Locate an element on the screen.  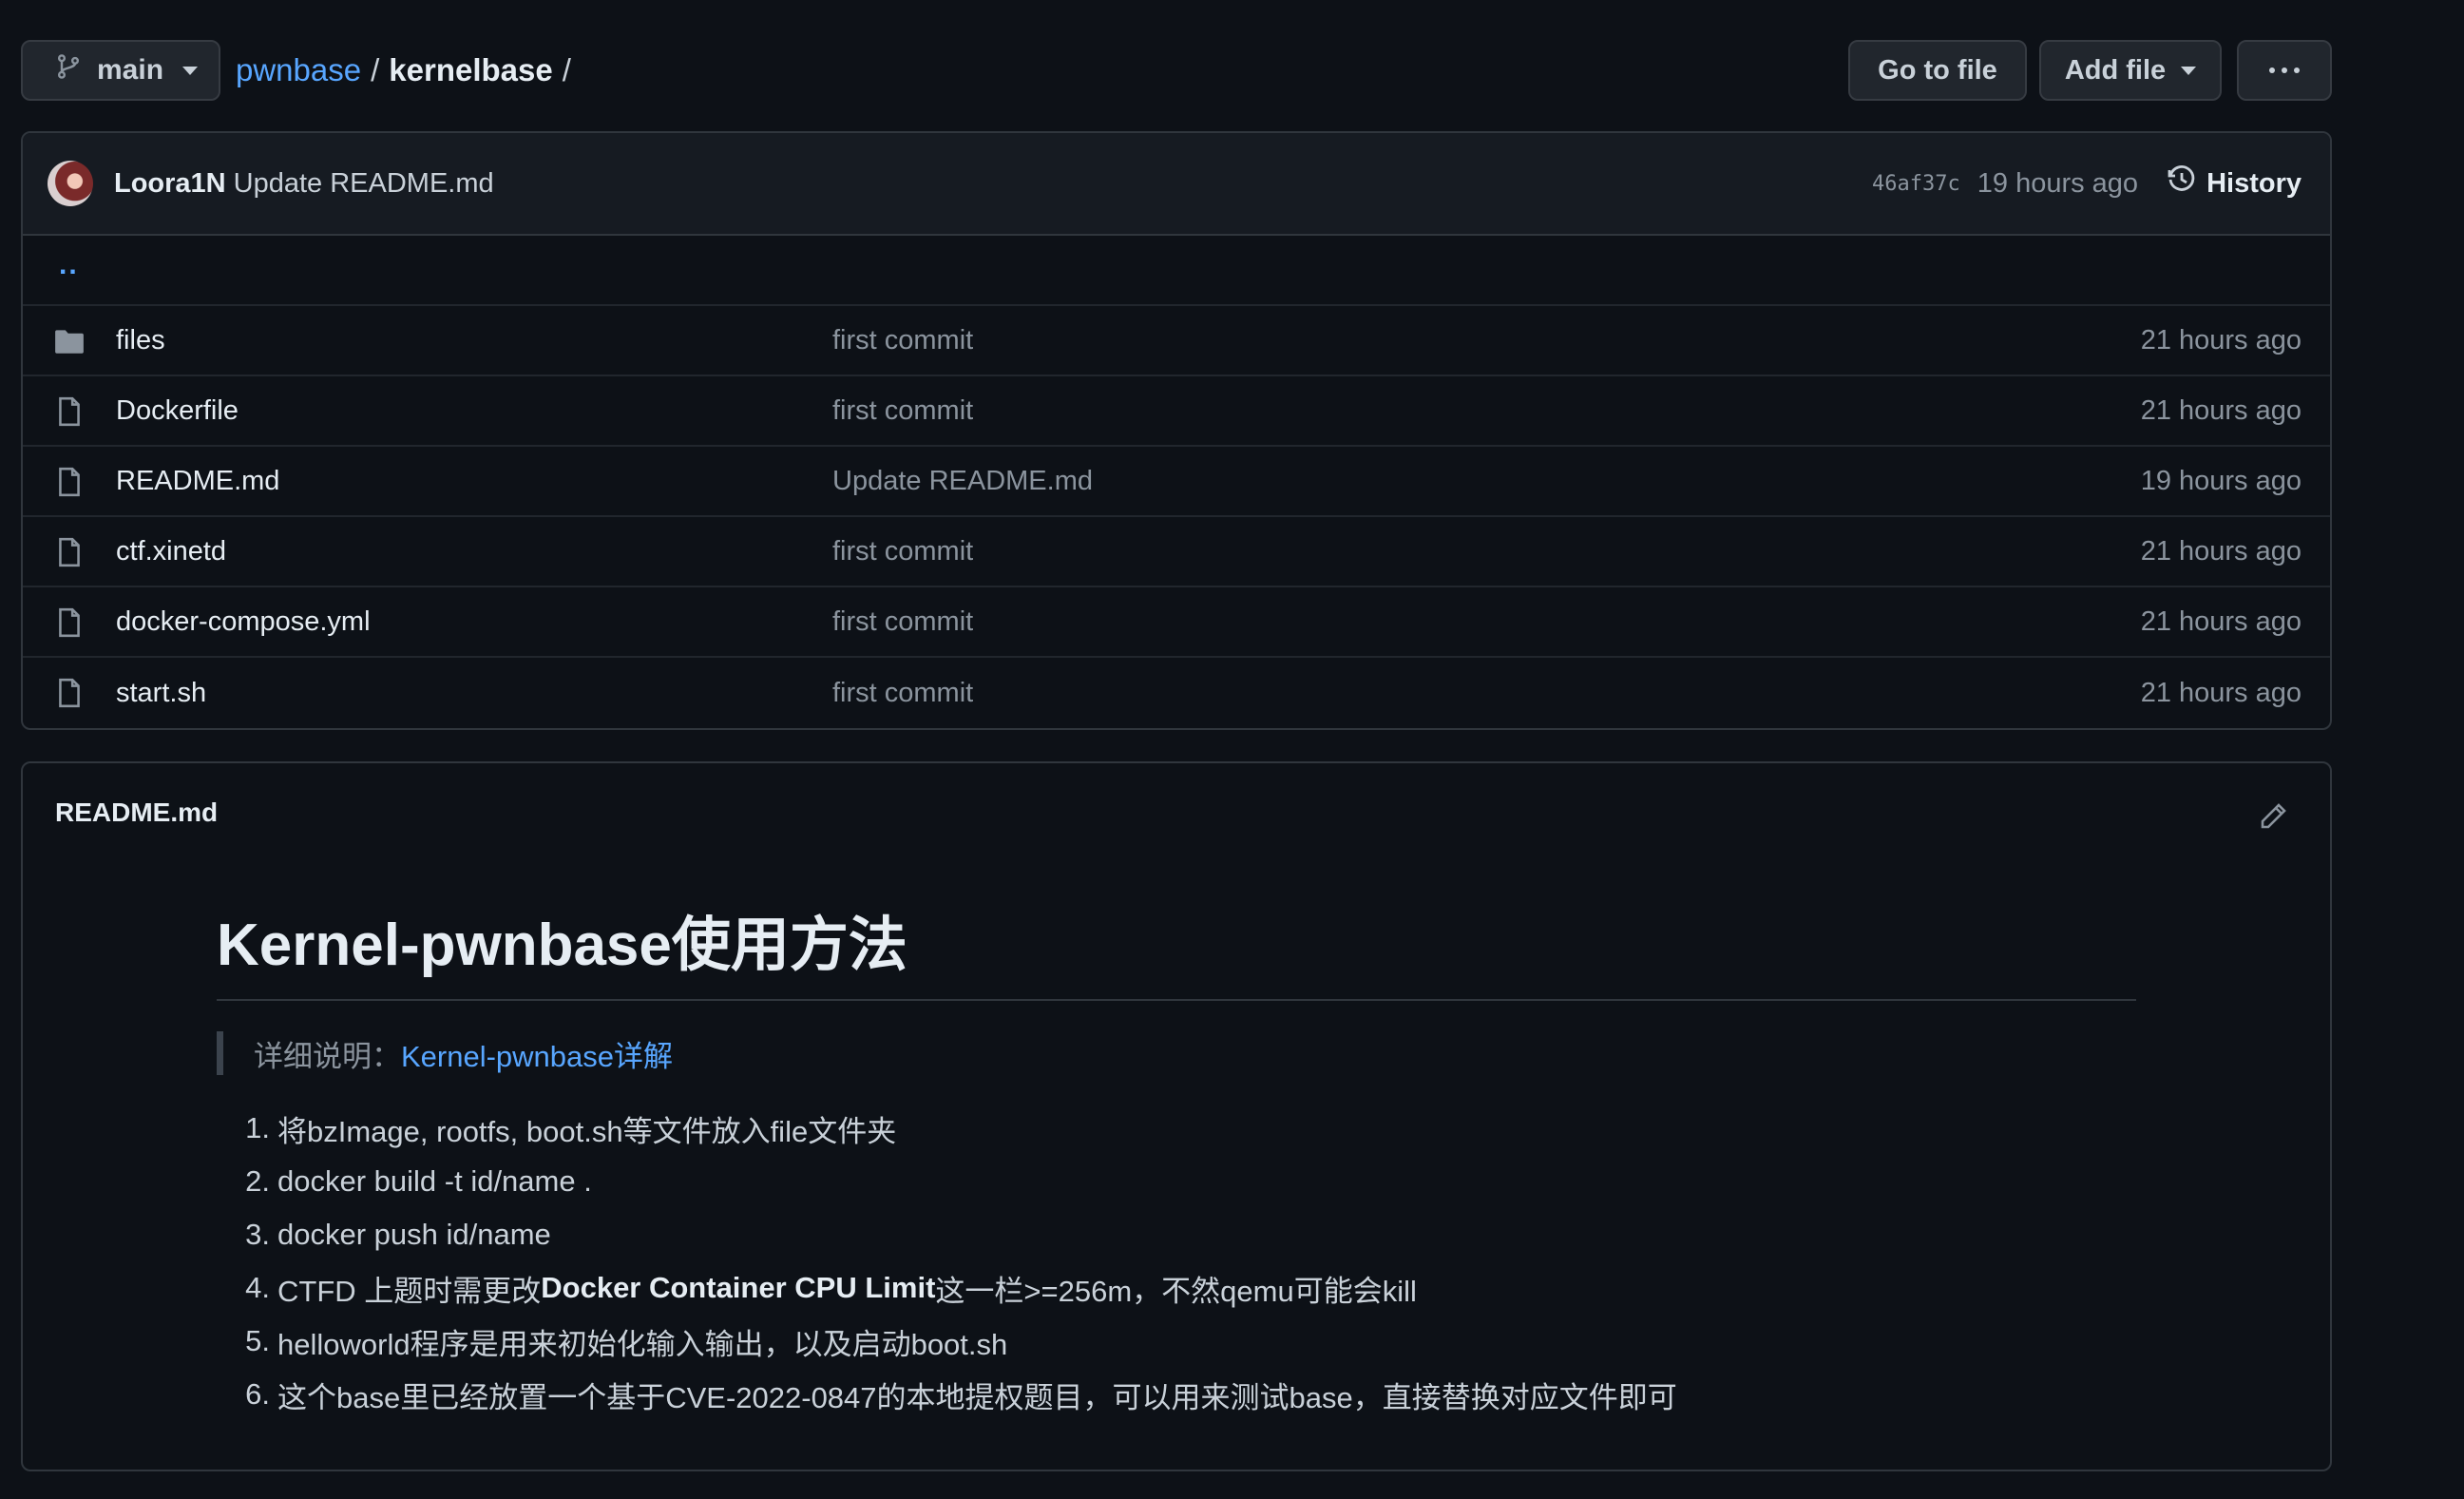
quote-prefix: 详细说明： is located at coordinates (327, 1056).